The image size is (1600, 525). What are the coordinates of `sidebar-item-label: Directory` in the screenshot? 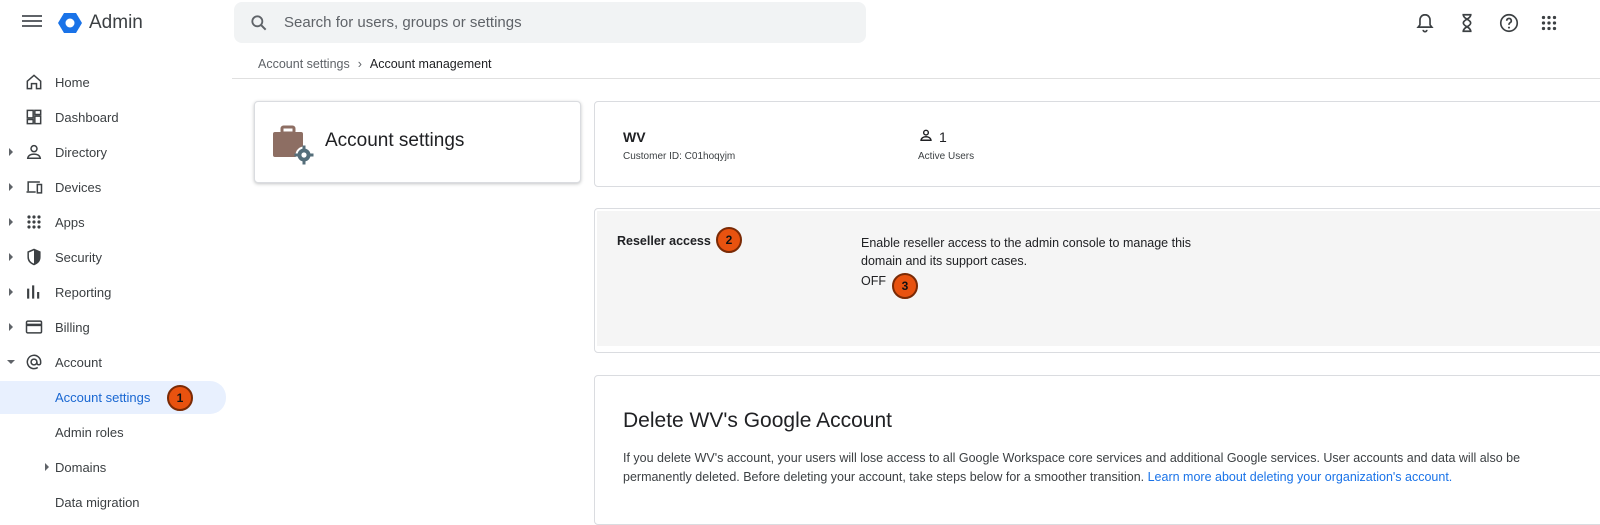 It's located at (81, 152).